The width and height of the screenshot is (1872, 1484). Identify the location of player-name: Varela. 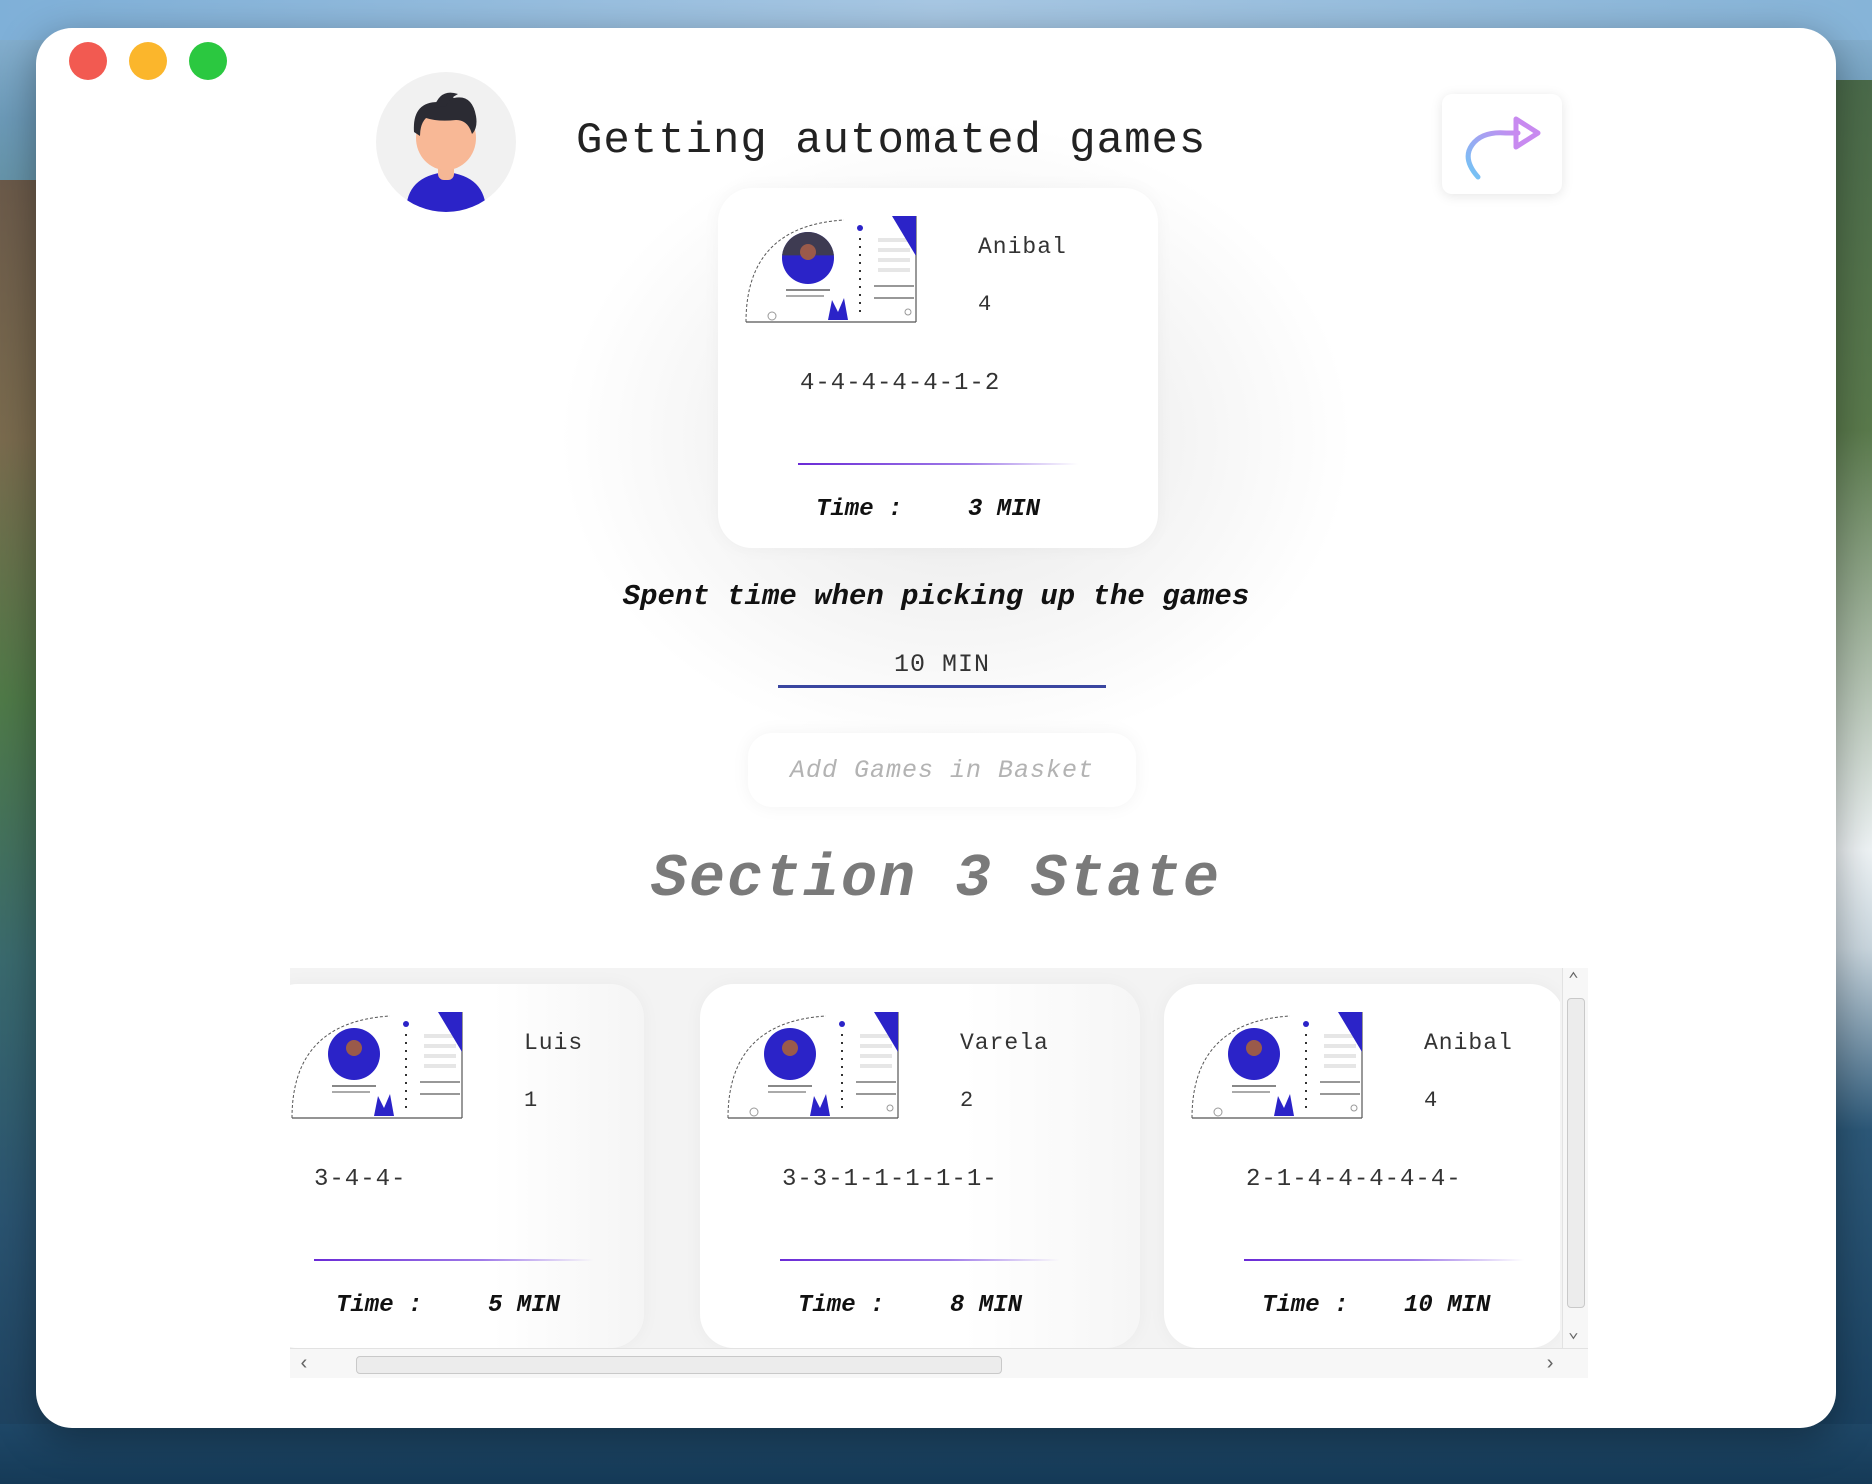
(1004, 1043).